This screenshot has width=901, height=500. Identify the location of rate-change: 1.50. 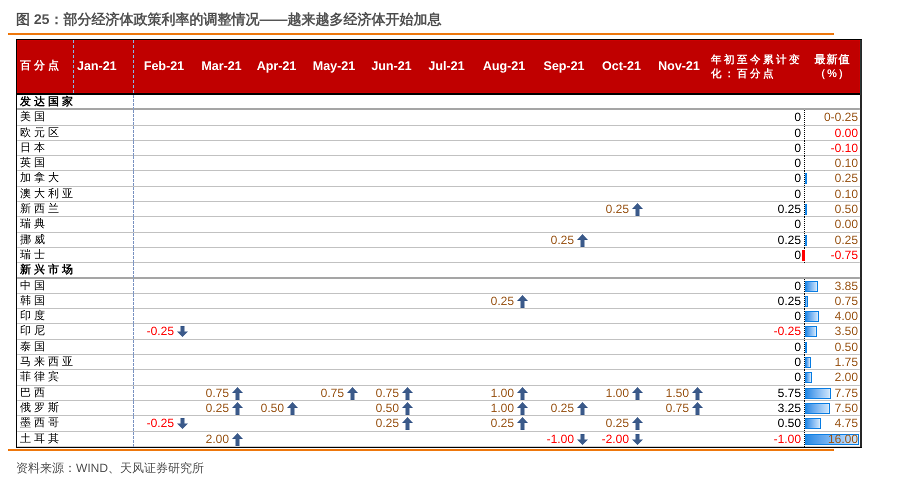
(677, 393).